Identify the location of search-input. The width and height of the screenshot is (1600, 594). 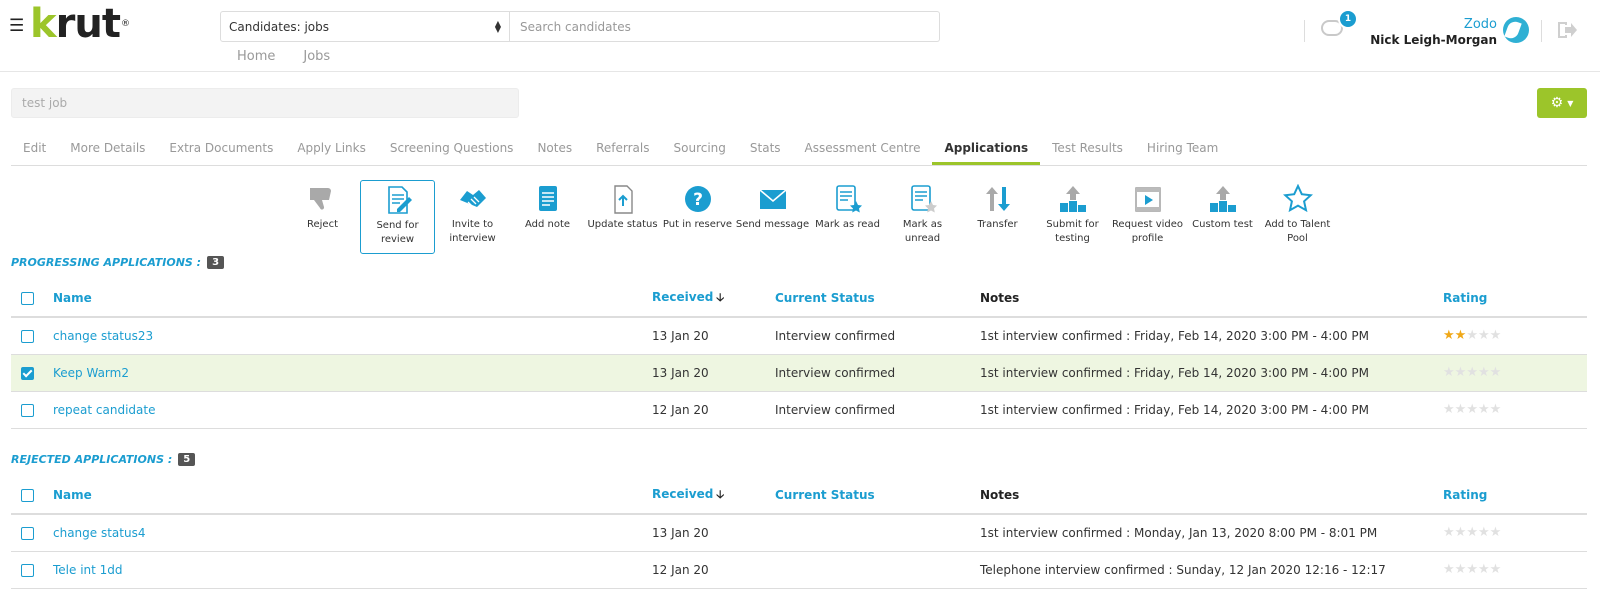
(725, 26).